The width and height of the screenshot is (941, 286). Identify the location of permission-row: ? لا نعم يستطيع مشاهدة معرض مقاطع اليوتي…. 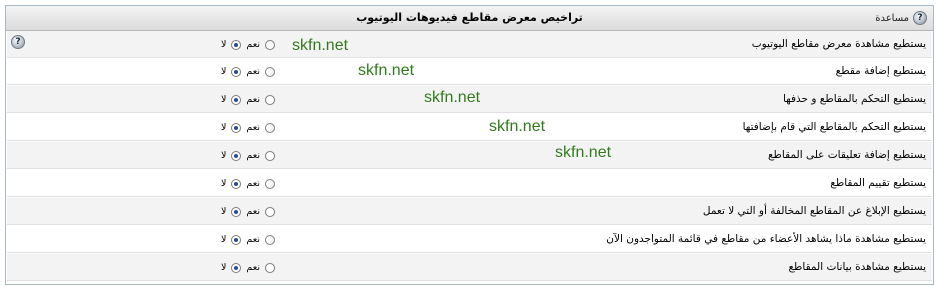
(469, 44).